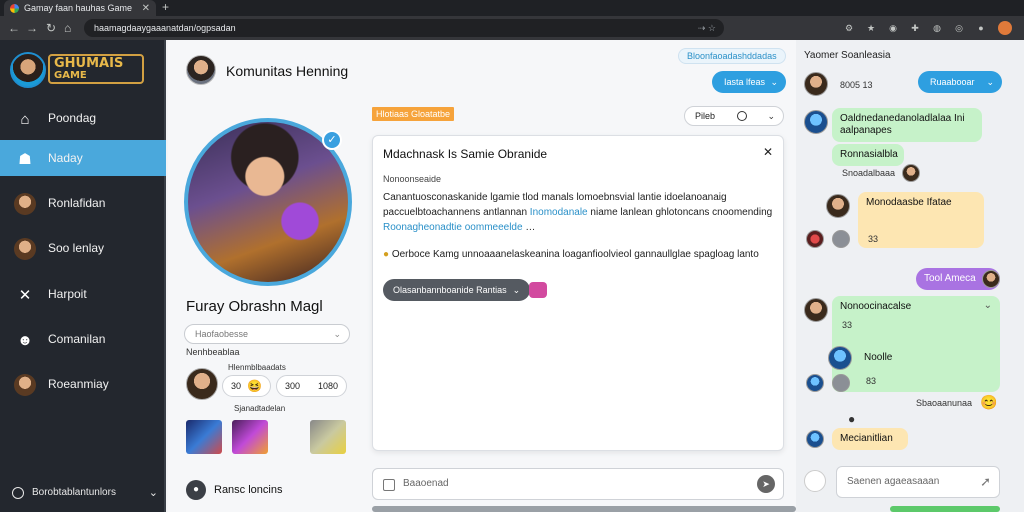 This screenshot has width=1024, height=512. Describe the element at coordinates (32, 28) in the screenshot. I see `forward-icon: →` at that location.